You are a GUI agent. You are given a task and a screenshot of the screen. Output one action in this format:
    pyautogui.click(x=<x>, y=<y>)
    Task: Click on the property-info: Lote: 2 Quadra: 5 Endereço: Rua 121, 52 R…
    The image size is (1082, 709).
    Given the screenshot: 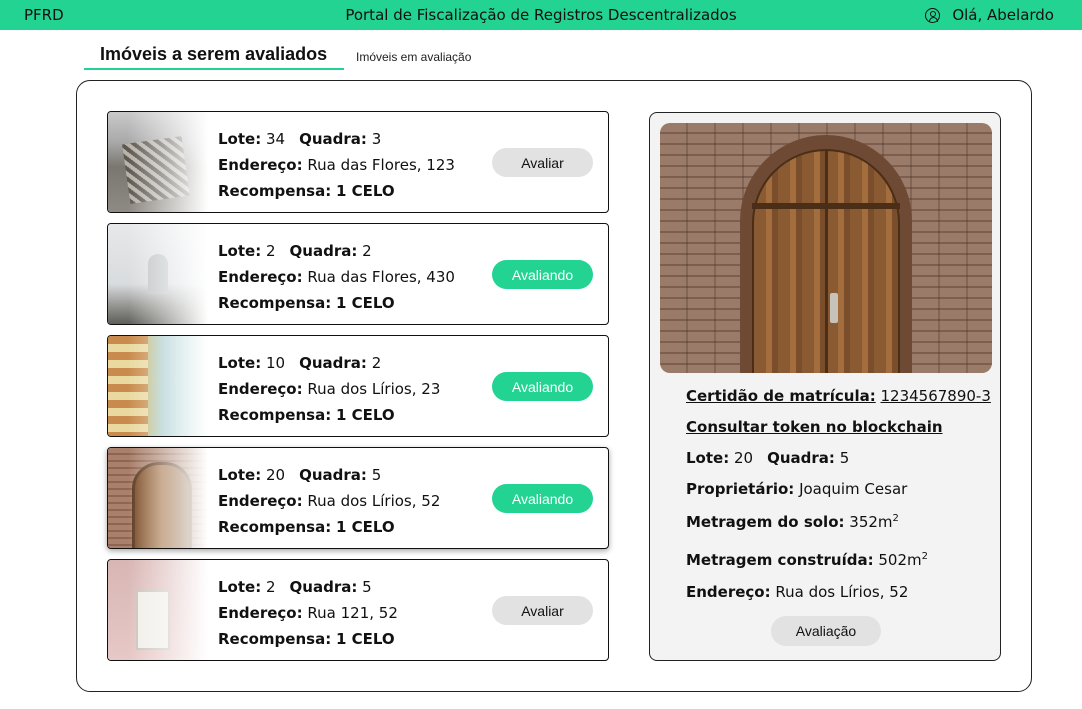 What is the action you would take?
    pyautogui.click(x=308, y=613)
    